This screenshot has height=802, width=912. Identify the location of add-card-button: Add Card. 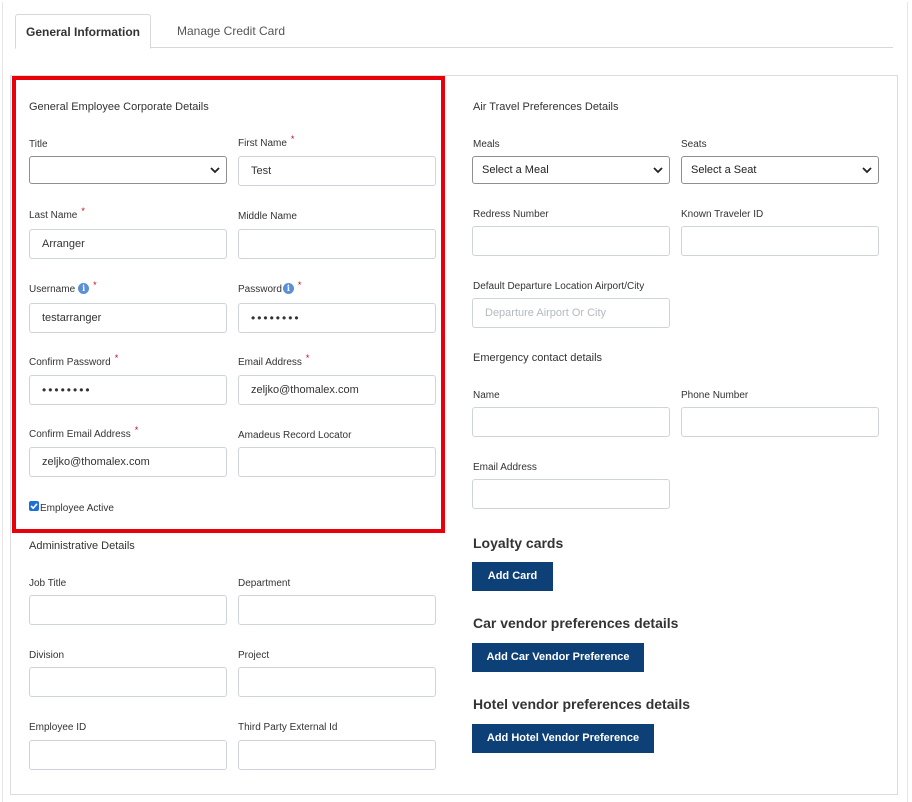
(512, 576).